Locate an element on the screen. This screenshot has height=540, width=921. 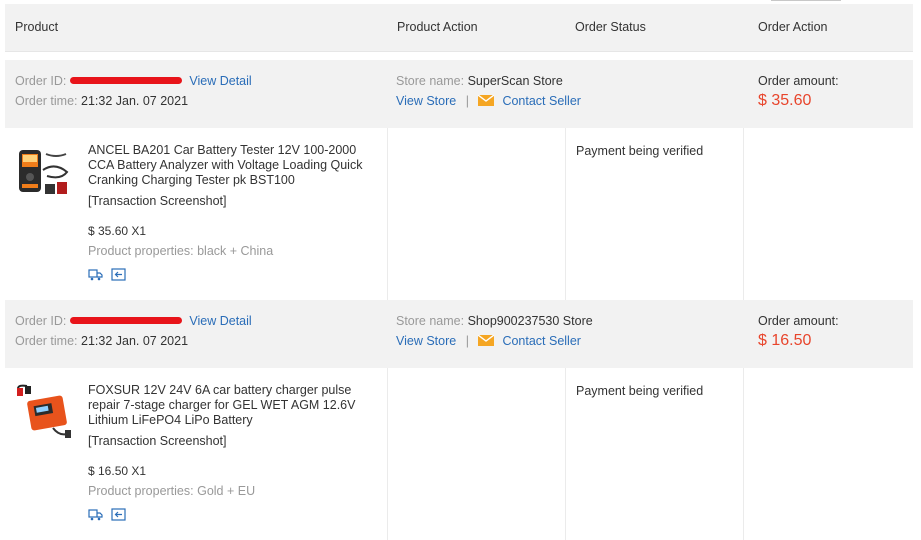
col-product: Product is located at coordinates (37, 27).